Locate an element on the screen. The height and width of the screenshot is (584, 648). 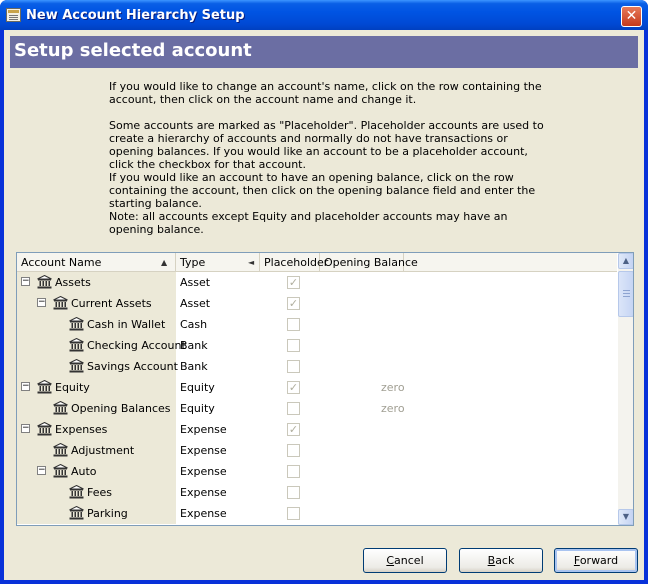
cancel-button: Cancel is located at coordinates (405, 560).